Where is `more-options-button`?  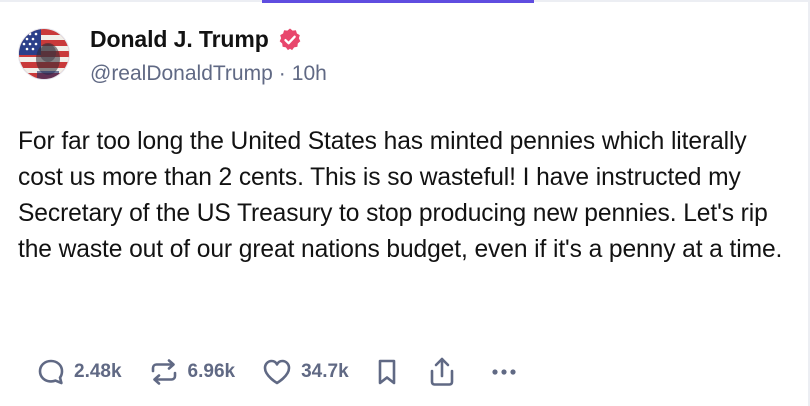
more-options-button is located at coordinates (504, 372).